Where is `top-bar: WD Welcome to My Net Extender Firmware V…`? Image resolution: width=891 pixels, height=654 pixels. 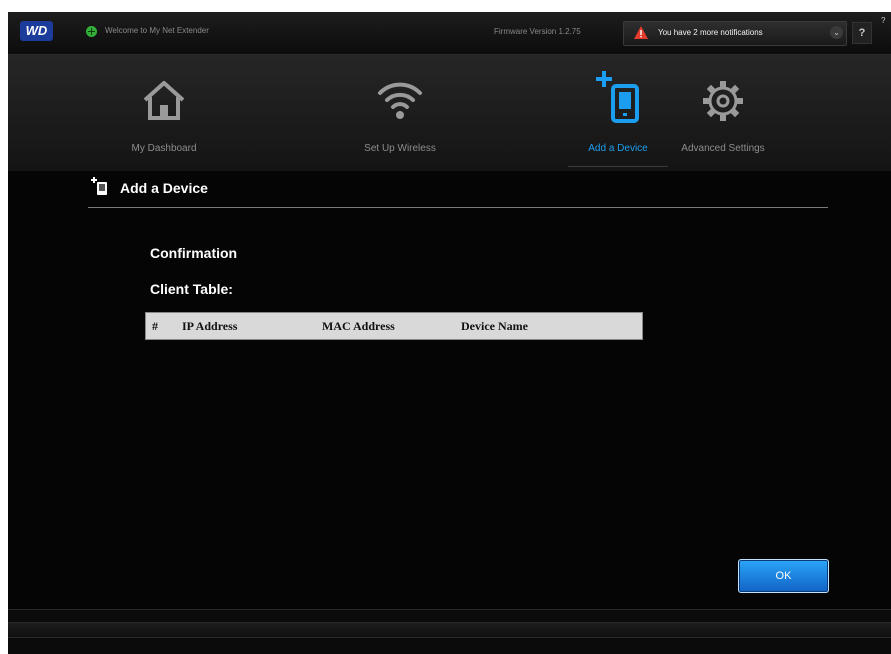
top-bar: WD Welcome to My Net Extender Firmware V… is located at coordinates (449, 33).